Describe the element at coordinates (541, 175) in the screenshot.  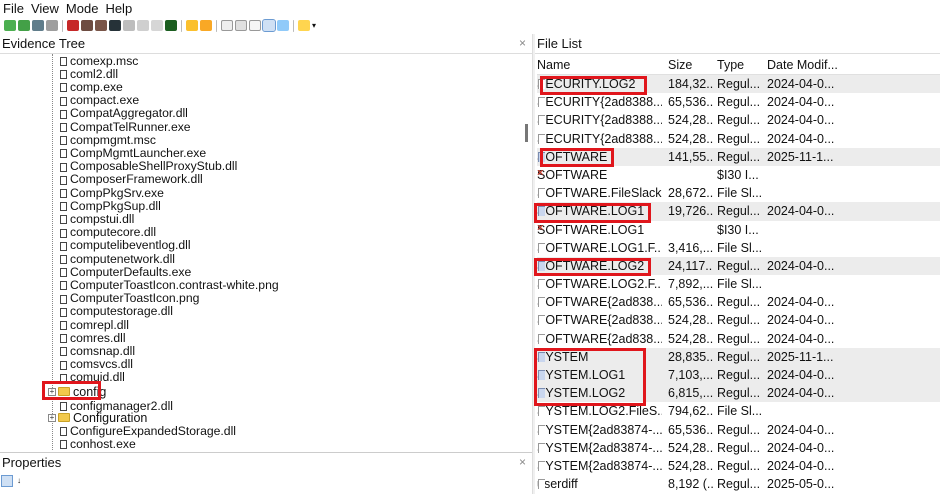
I see `deleted-file-icon` at that location.